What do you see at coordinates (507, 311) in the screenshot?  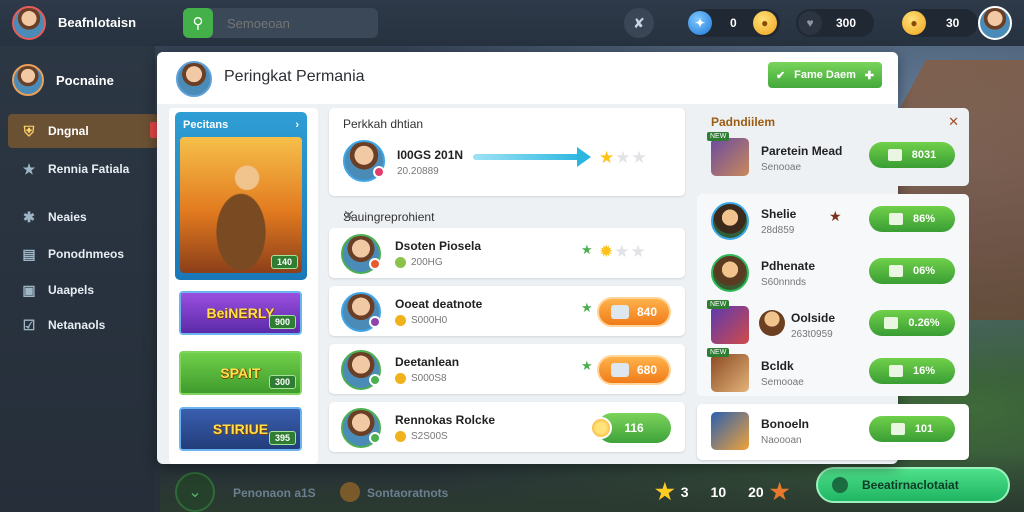 I see `list-item: Ooeat deatnote S000H0 ★ 840` at bounding box center [507, 311].